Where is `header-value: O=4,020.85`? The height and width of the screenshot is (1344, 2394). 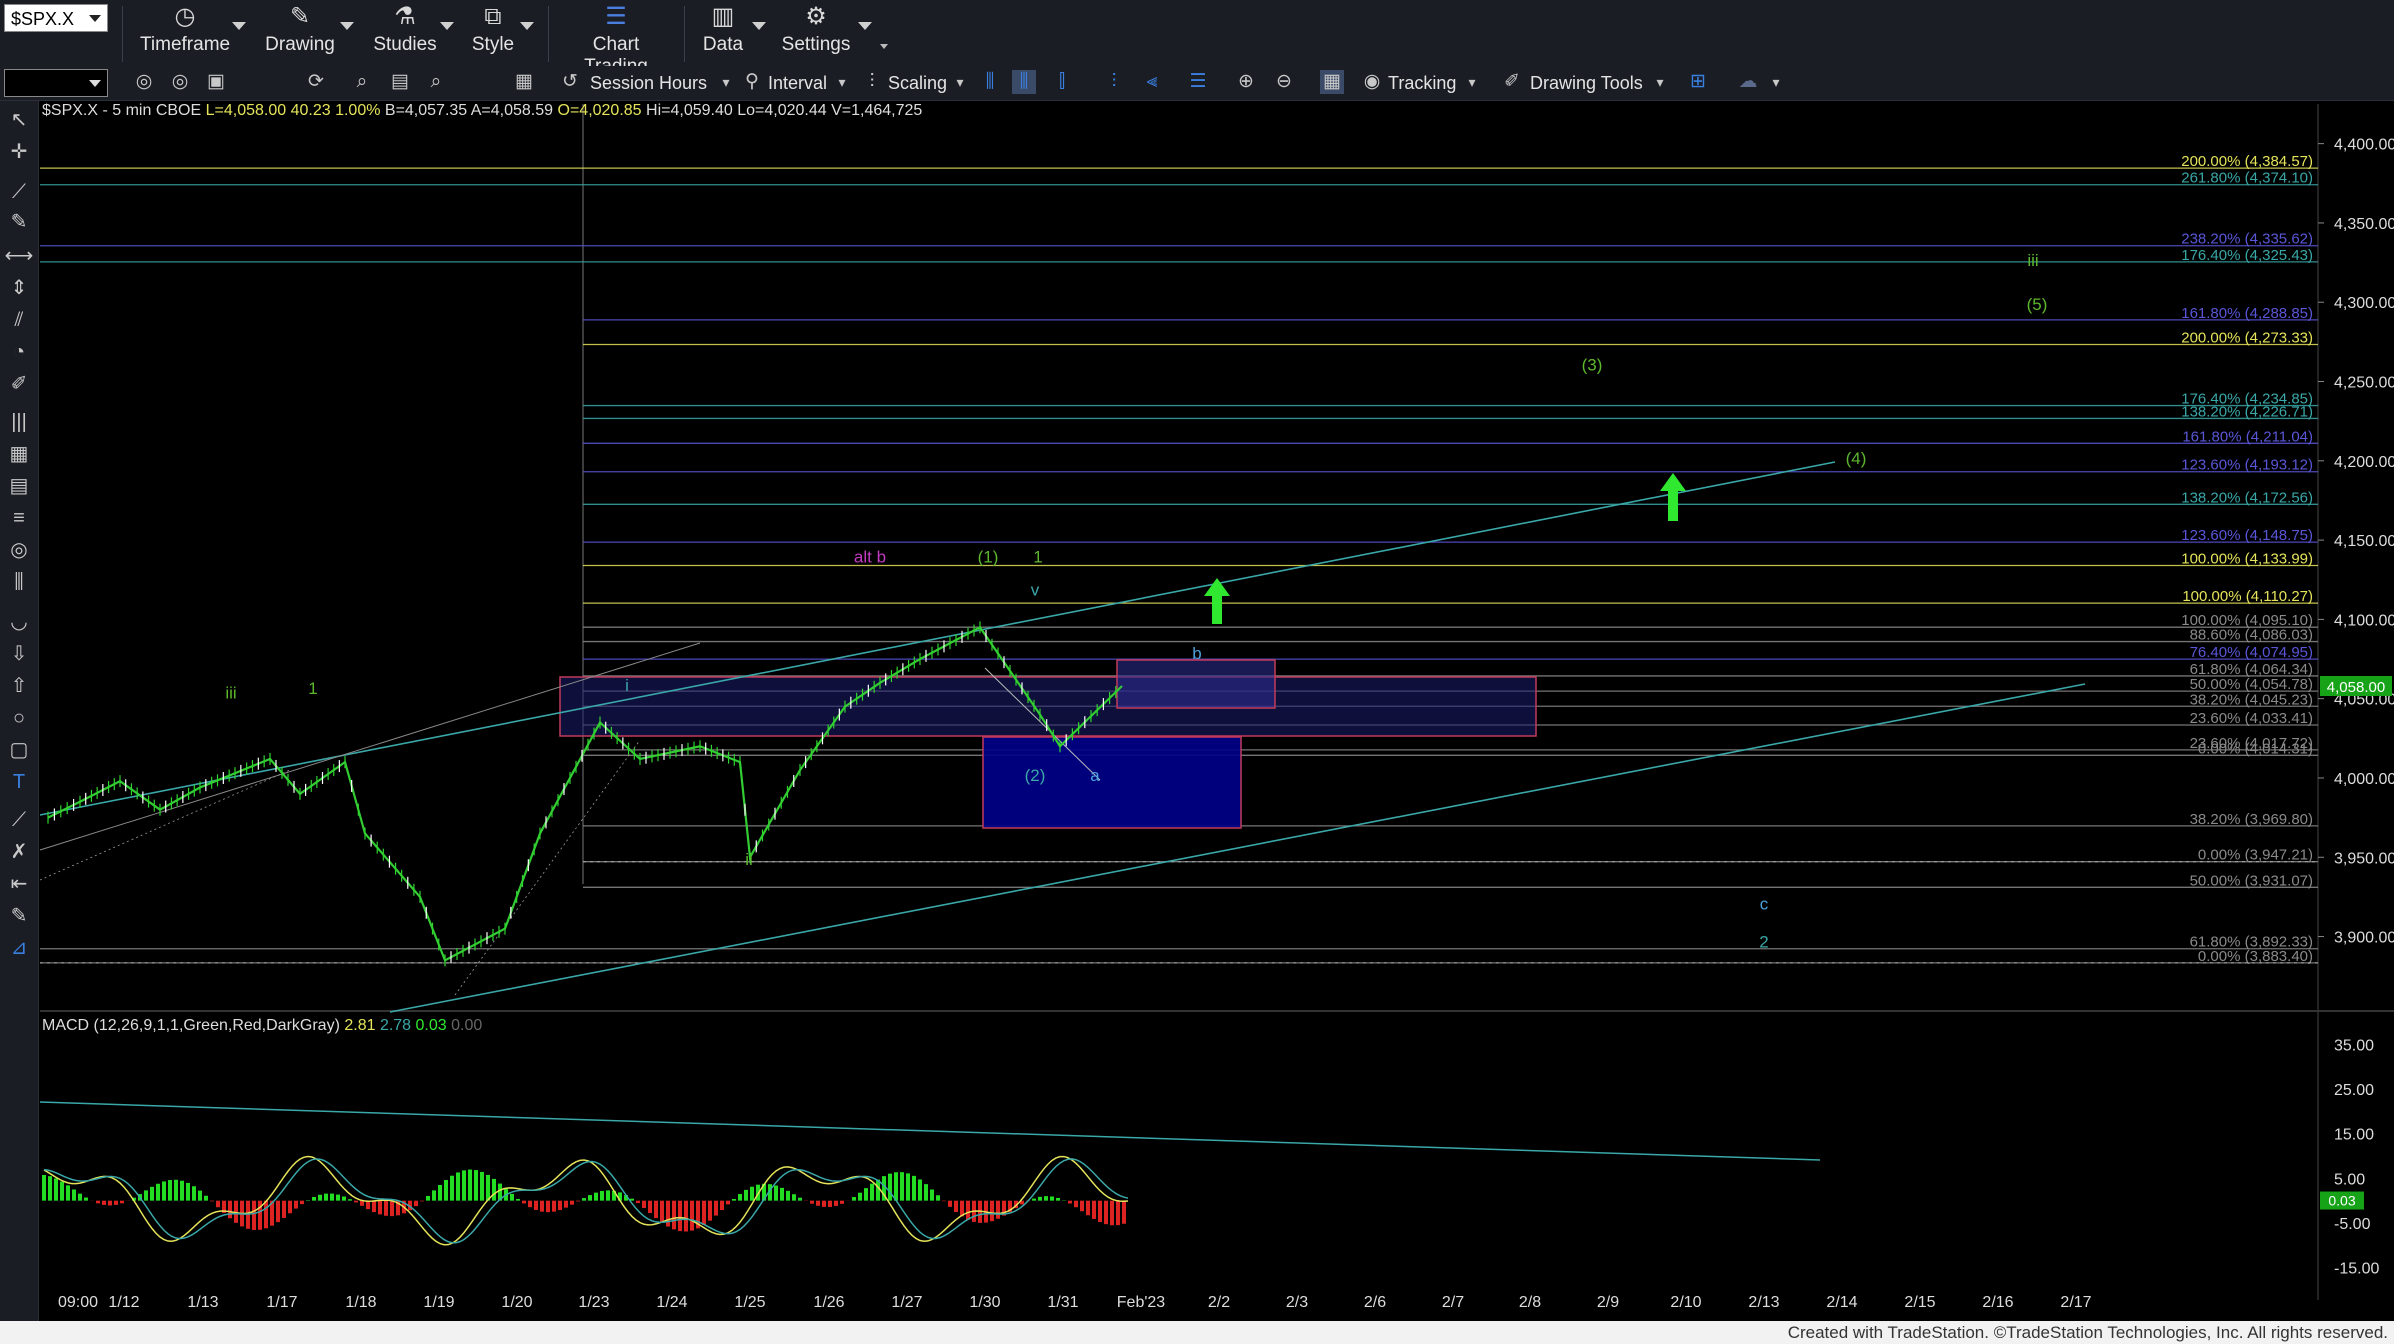 header-value: O=4,020.85 is located at coordinates (602, 110).